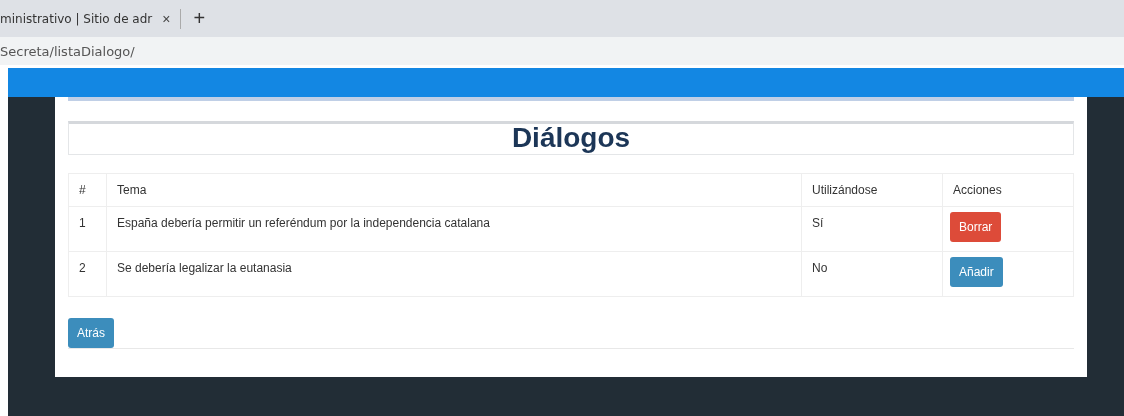 The width and height of the screenshot is (1124, 416). Describe the element at coordinates (87, 190) in the screenshot. I see `column-header: #` at that location.